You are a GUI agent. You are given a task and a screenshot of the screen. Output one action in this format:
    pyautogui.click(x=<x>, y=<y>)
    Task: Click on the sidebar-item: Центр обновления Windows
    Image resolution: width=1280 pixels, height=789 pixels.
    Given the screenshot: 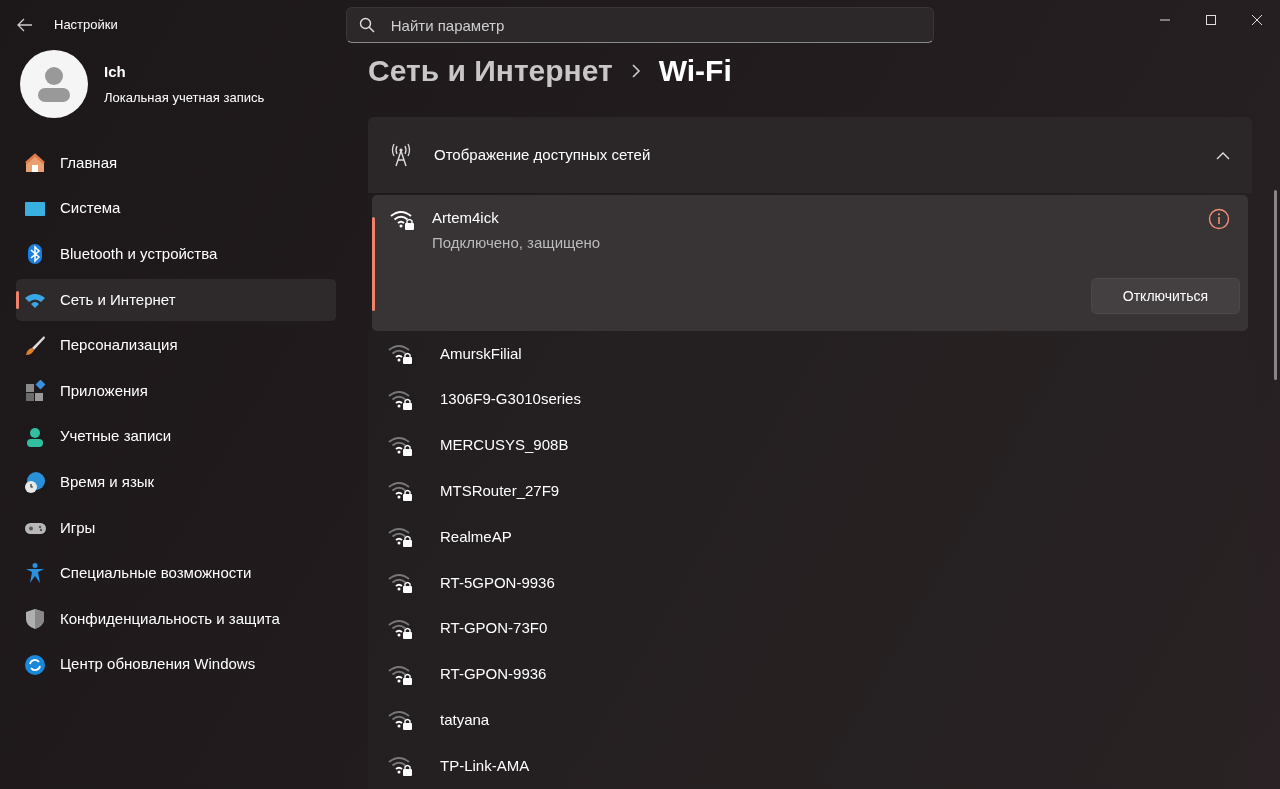 What is the action you would take?
    pyautogui.click(x=176, y=664)
    